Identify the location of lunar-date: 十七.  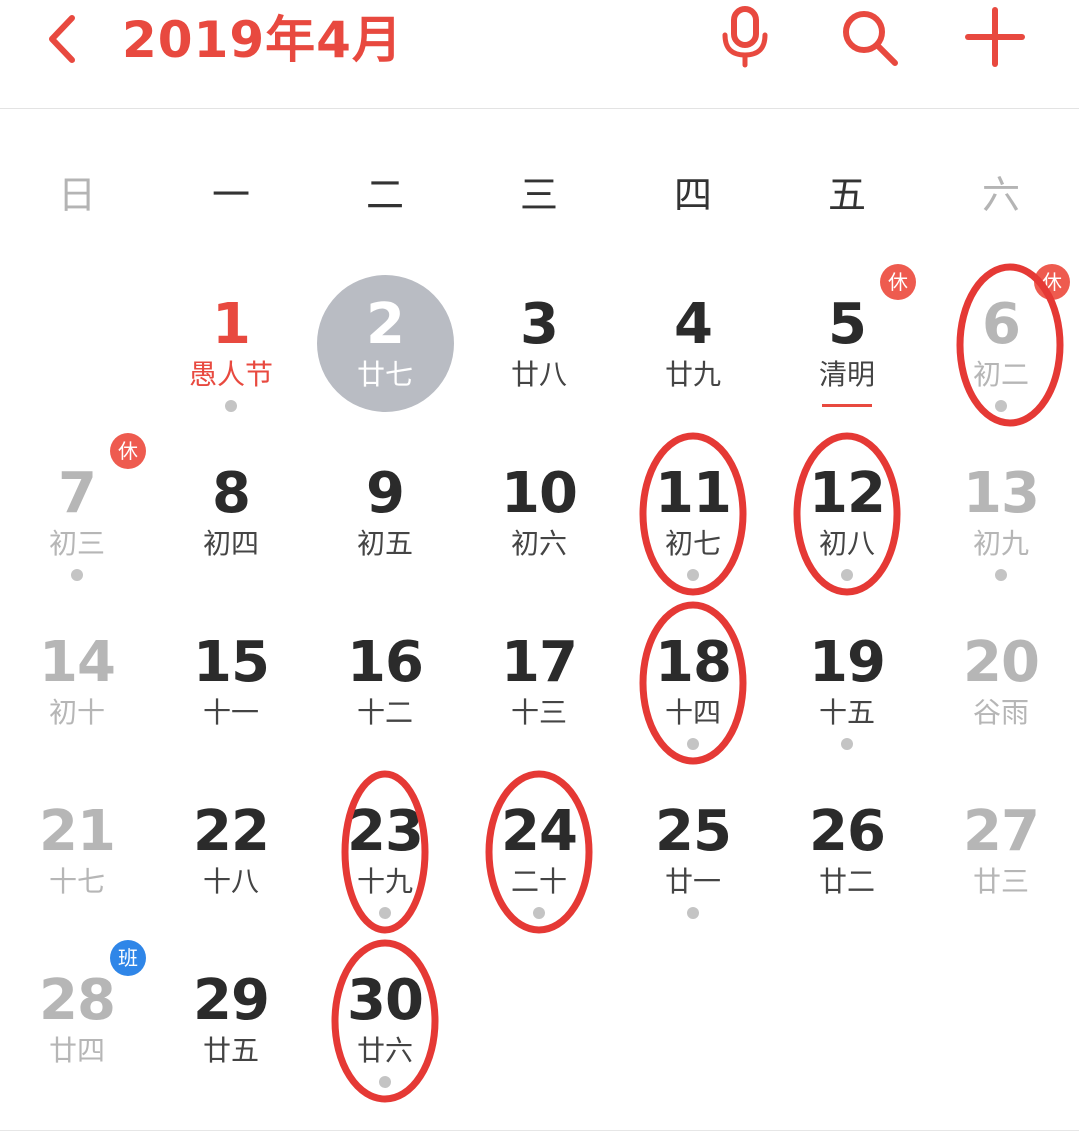
(76, 881).